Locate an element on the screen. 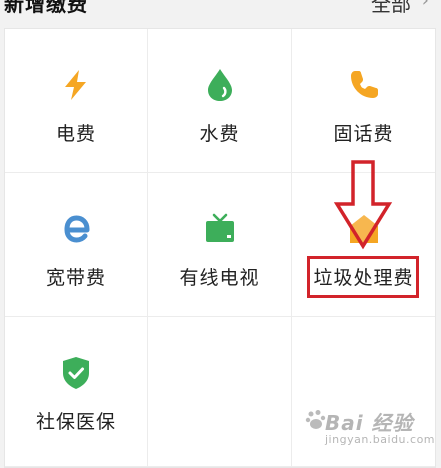 This screenshot has width=441, height=468. service-broadband: 宽带费 is located at coordinates (76, 245).